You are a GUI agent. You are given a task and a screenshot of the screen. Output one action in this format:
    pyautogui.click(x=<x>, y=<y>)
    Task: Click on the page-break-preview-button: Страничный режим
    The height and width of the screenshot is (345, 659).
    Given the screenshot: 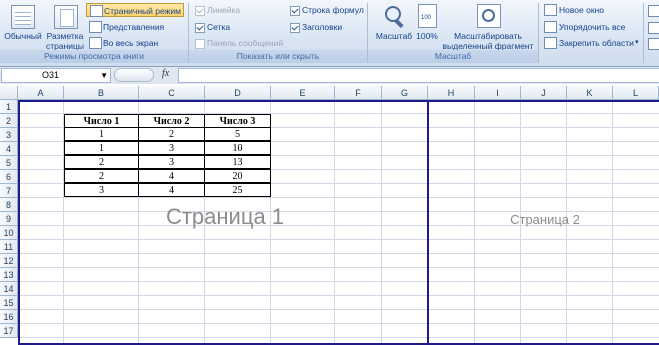 What is the action you would take?
    pyautogui.click(x=135, y=10)
    